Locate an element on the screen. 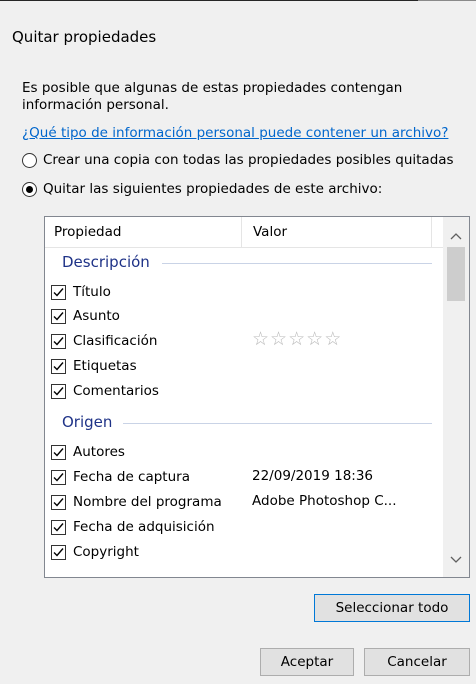 The height and width of the screenshot is (684, 476). column-header-value: Valor is located at coordinates (270, 232).